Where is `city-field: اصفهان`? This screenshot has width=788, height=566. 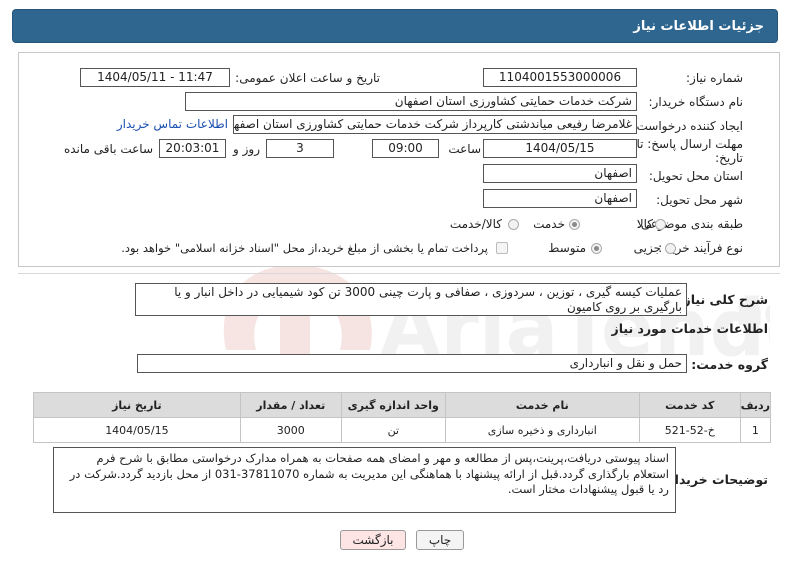 city-field: اصفهان is located at coordinates (560, 198).